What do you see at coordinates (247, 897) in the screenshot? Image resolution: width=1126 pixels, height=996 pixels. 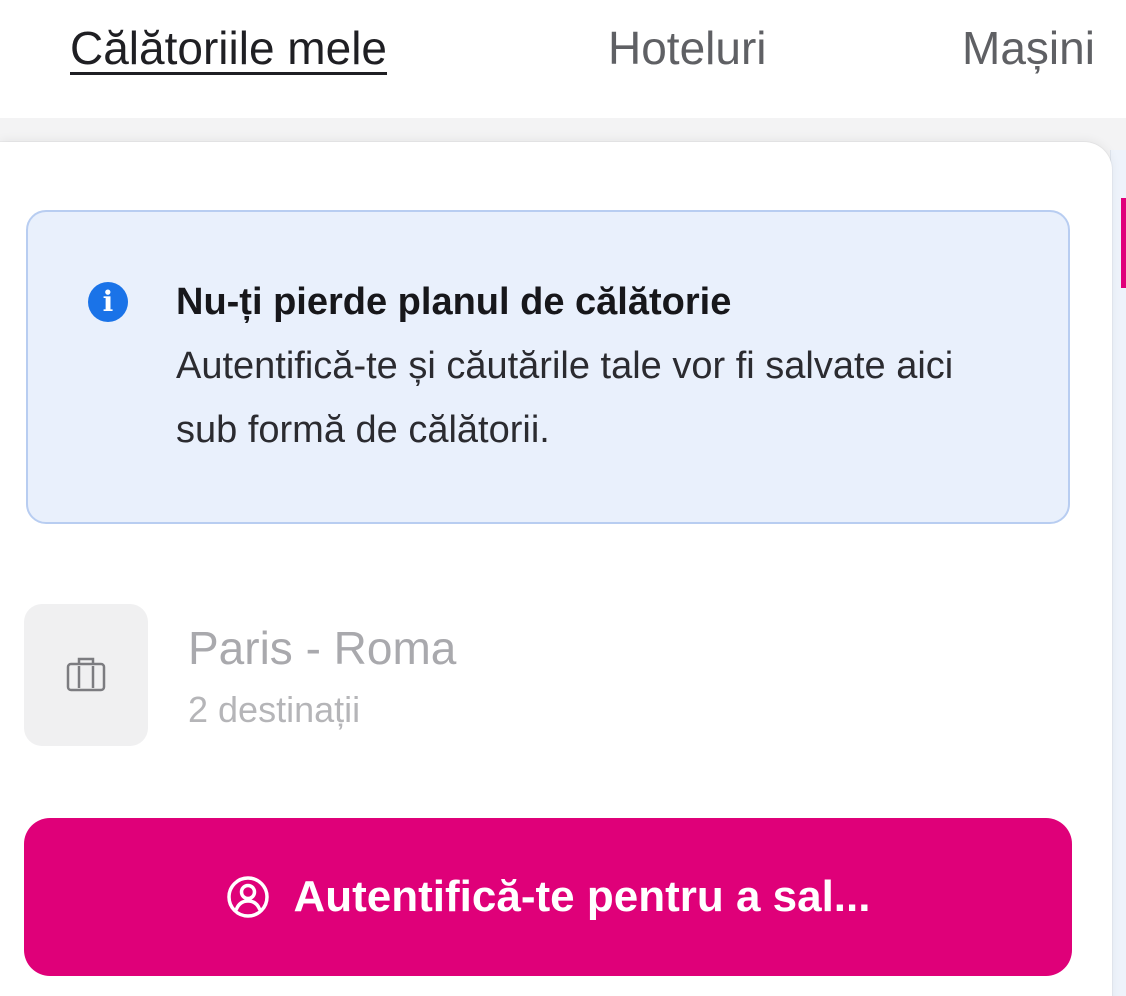 I see `user-circle-icon` at bounding box center [247, 897].